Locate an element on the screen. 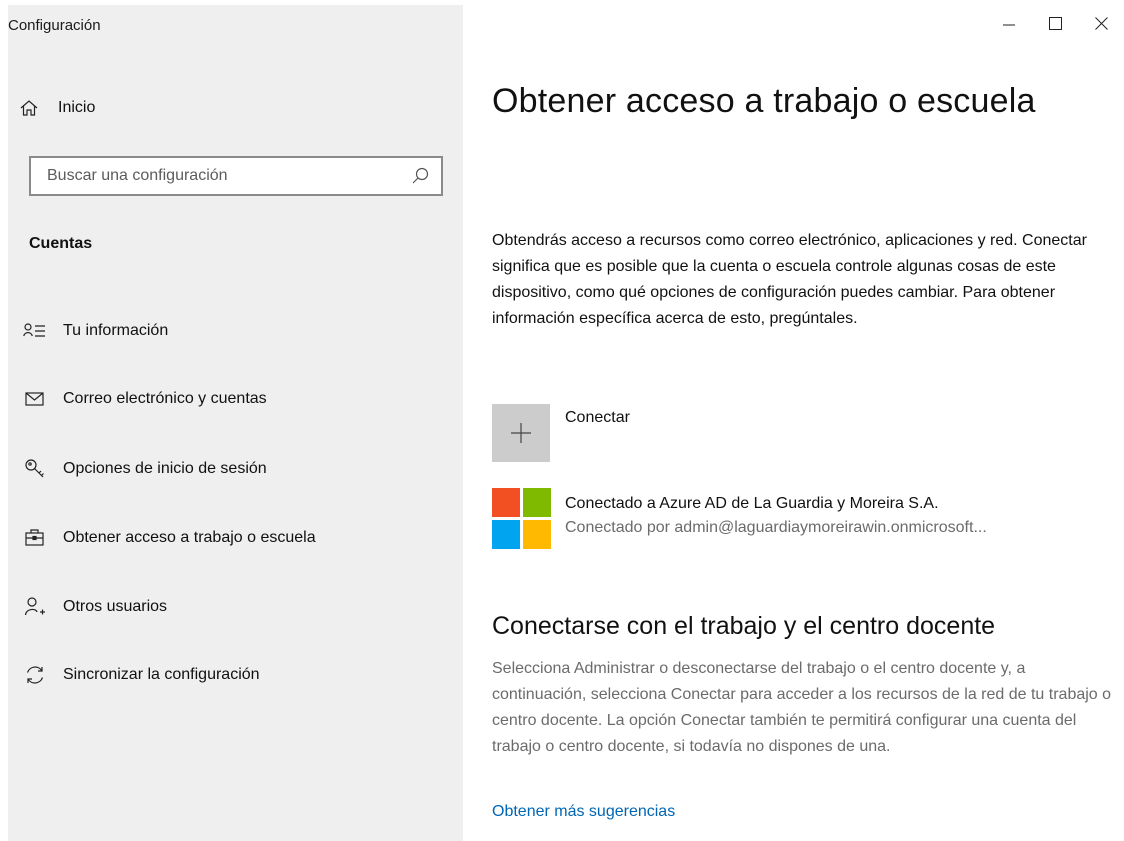 Image resolution: width=1124 pixels, height=841 pixels. sidebar-item-sincronizar: Sincronizar la configuración is located at coordinates (141, 675).